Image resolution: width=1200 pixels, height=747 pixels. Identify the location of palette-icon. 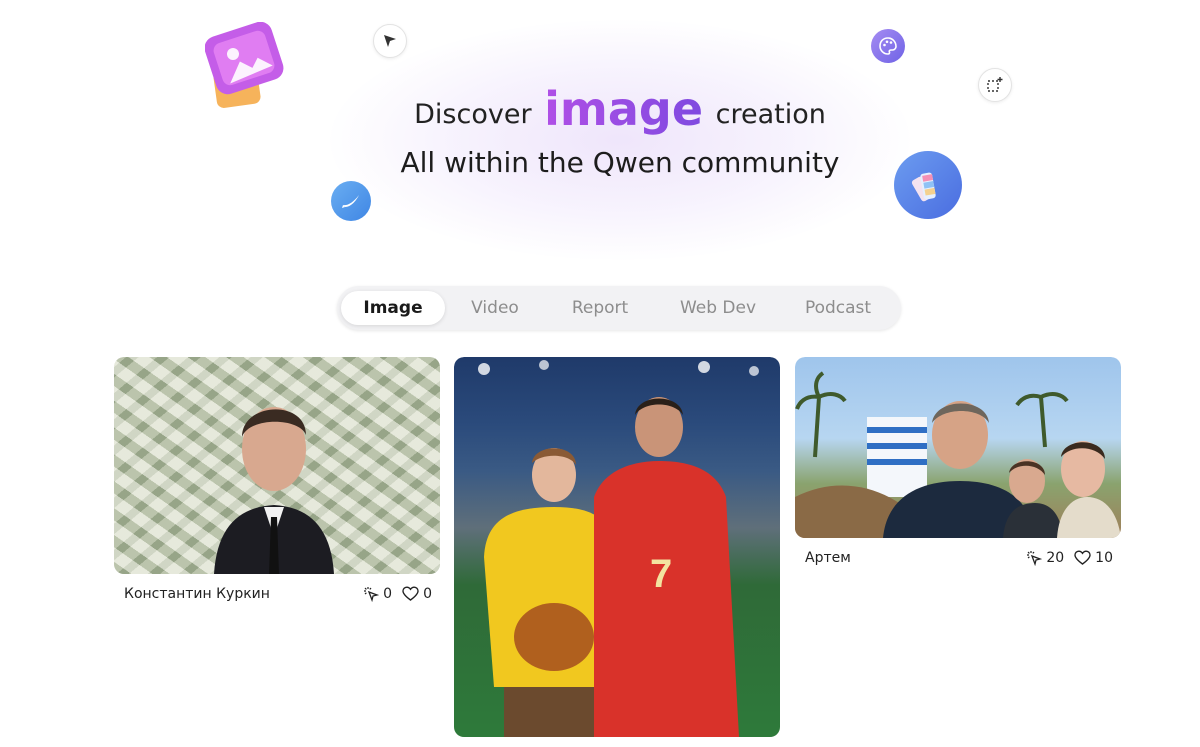
(888, 46).